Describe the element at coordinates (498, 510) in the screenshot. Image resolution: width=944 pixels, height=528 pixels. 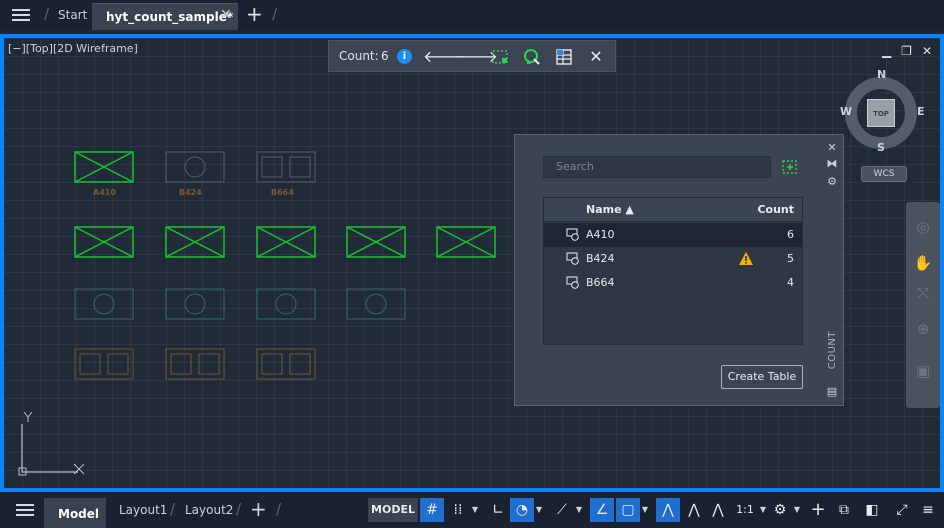
I see `ortho-icon: ∟` at that location.